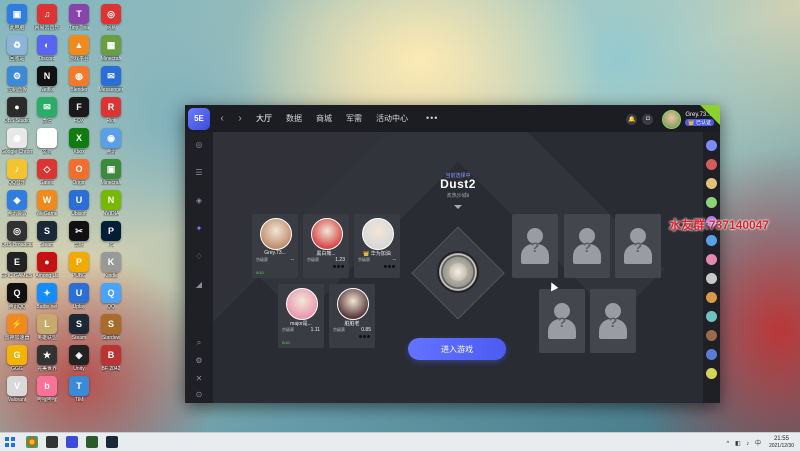 The width and height of the screenshot is (800, 451). I want to click on tools-icon: ✕, so click(199, 379).